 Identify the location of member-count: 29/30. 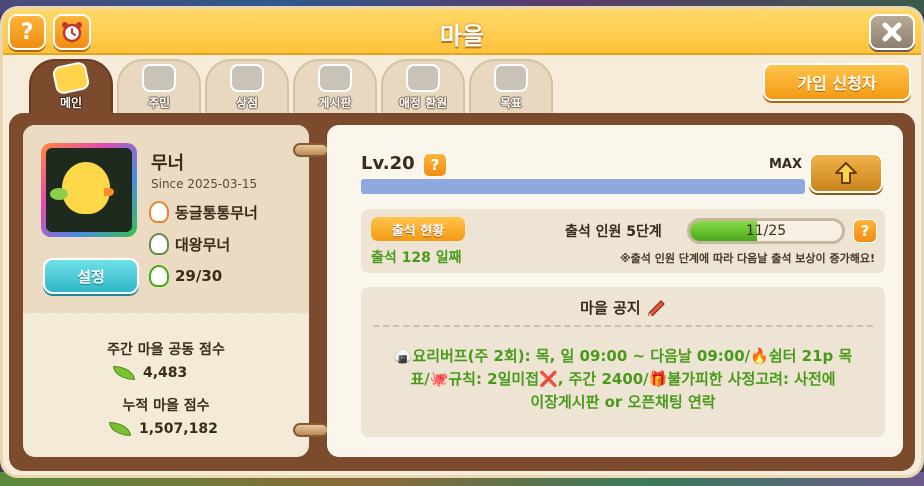
(199, 276).